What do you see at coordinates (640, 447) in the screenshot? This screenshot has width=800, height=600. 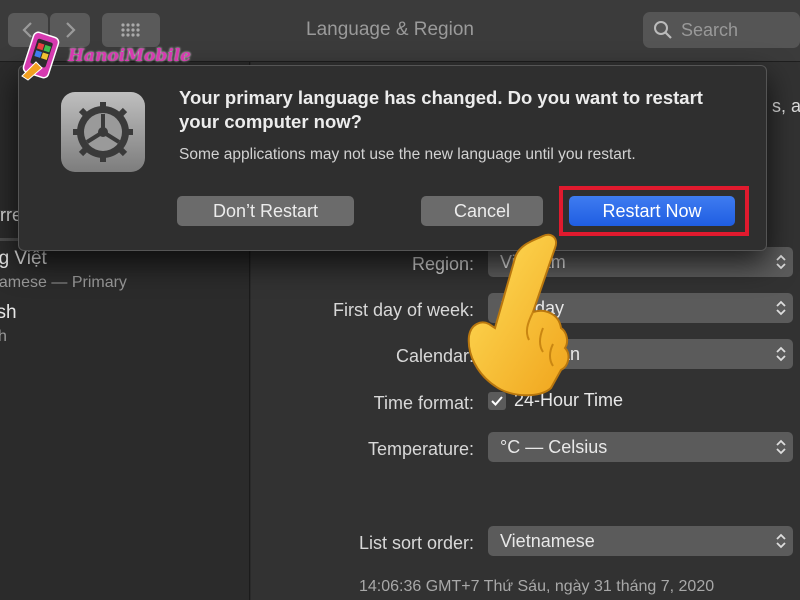 I see `temperature-popup: °C — Celsius` at bounding box center [640, 447].